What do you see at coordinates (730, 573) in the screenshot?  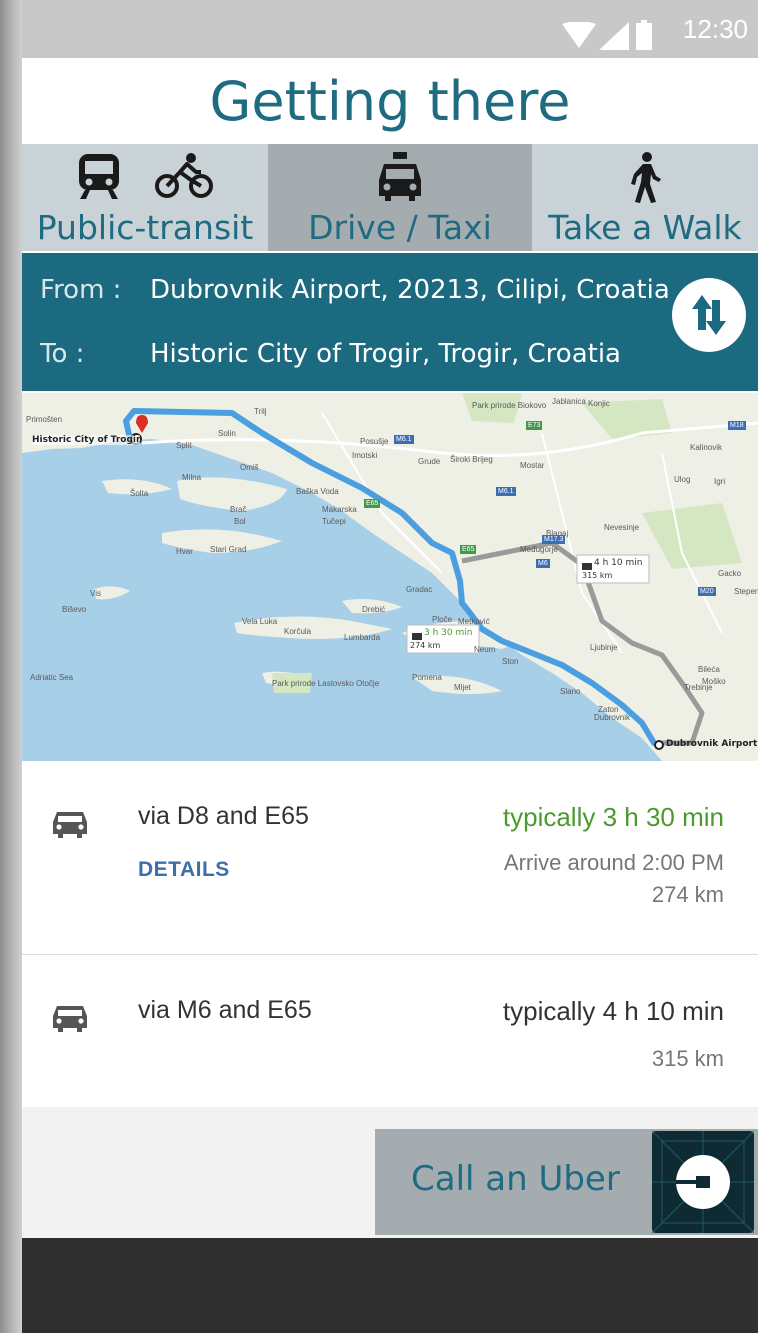 I see `map-place-label: Gacko` at bounding box center [730, 573].